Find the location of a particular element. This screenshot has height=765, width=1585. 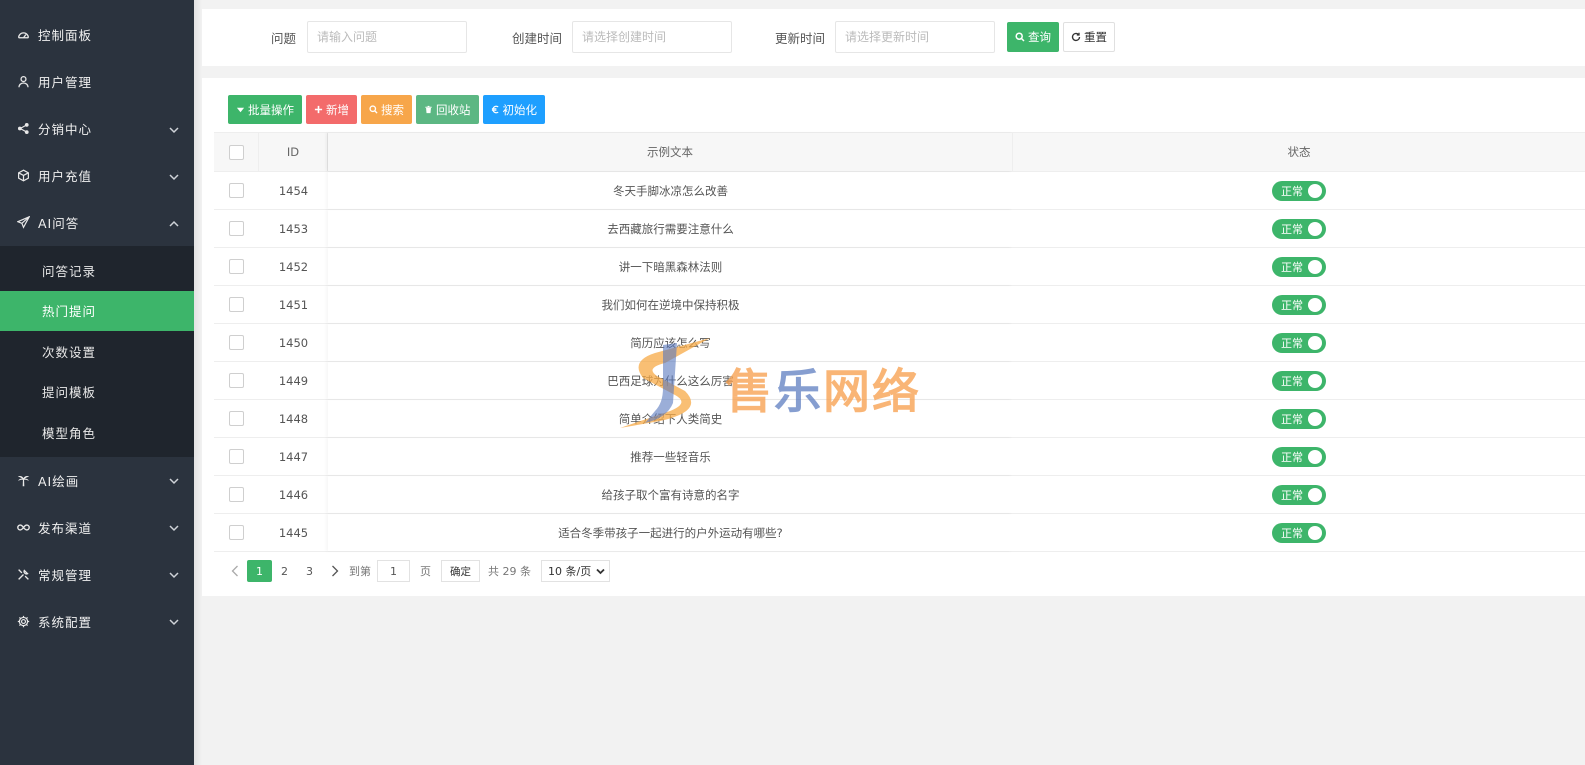

trash-icon is located at coordinates (428, 109).